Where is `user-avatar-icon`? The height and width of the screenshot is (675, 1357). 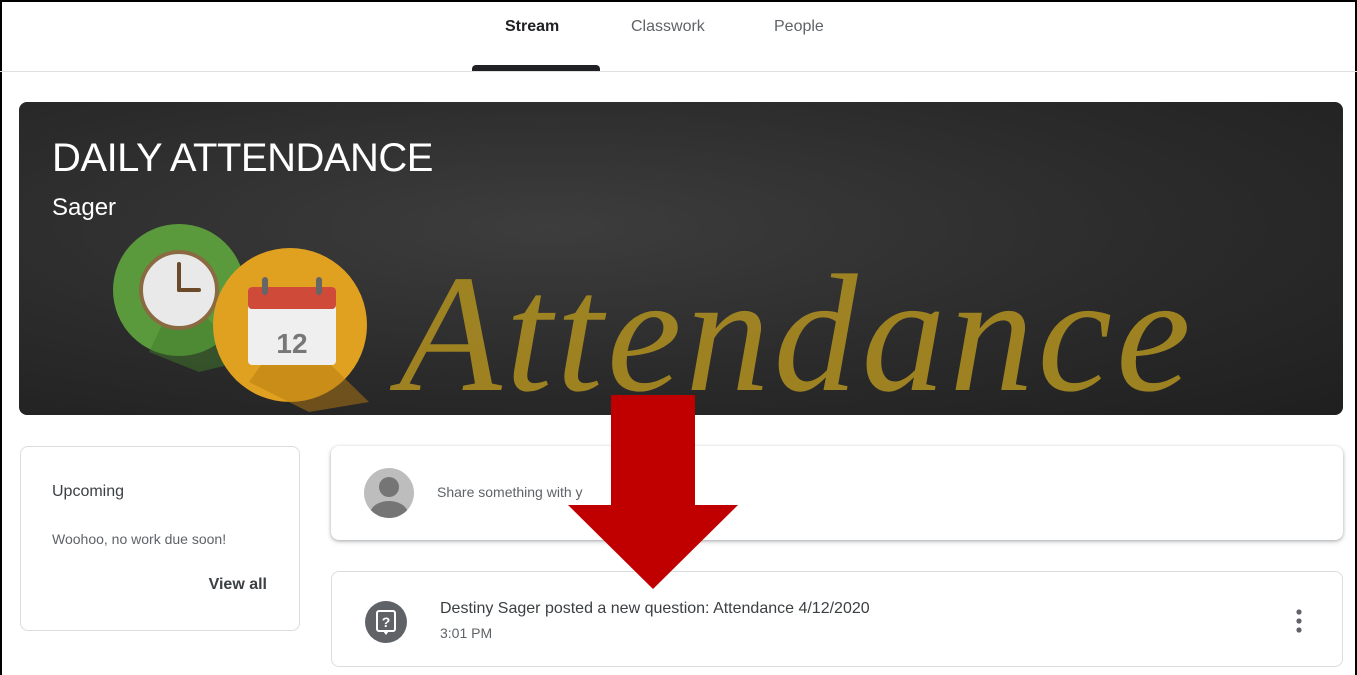 user-avatar-icon is located at coordinates (389, 497).